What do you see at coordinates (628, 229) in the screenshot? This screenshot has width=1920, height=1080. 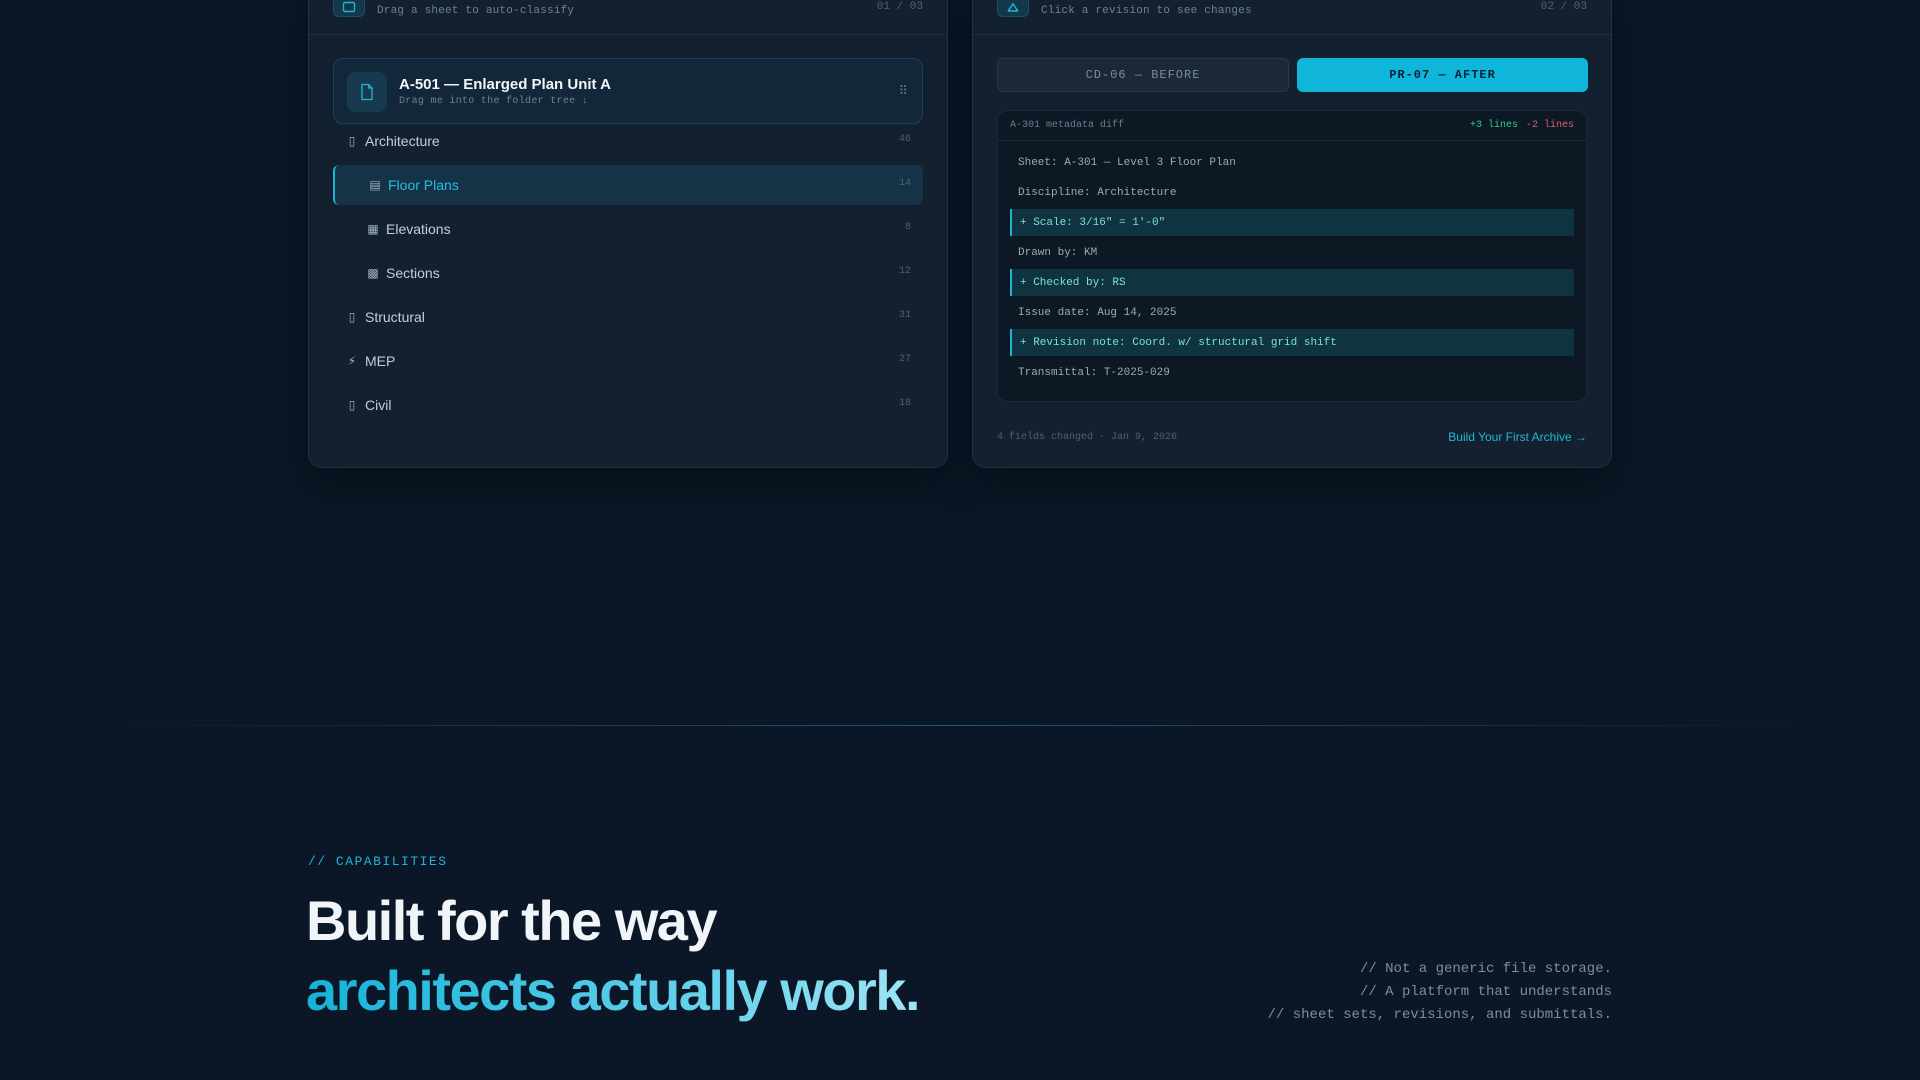 I see `tree-item-elevations: ▦ Elevations 8` at bounding box center [628, 229].